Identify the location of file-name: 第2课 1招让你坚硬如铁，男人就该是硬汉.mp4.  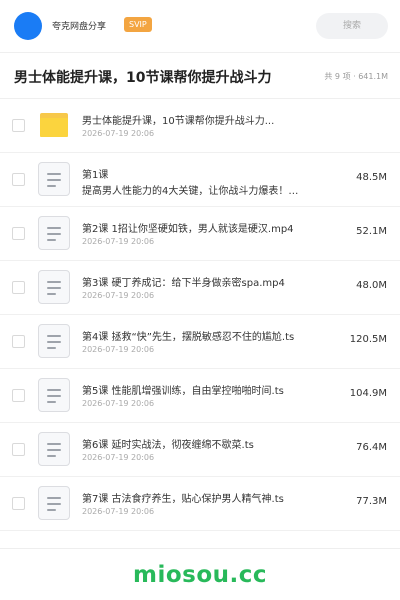
(188, 229).